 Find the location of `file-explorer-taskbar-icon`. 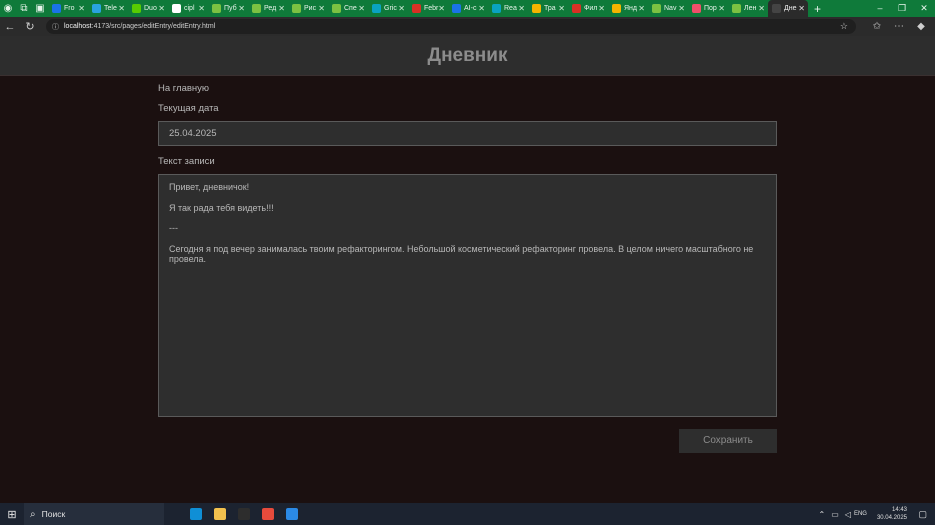

file-explorer-taskbar-icon is located at coordinates (220, 514).